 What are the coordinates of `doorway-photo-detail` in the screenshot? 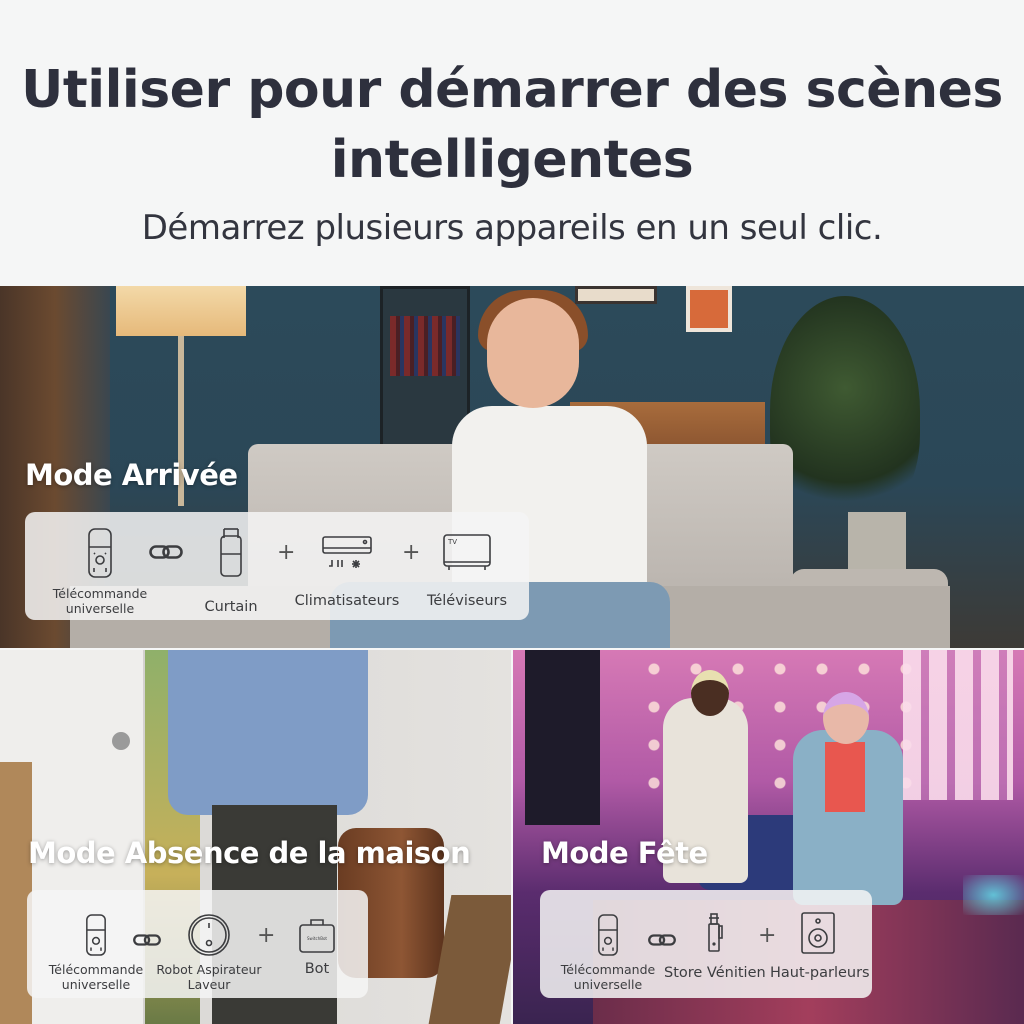 It's located at (562, 737).